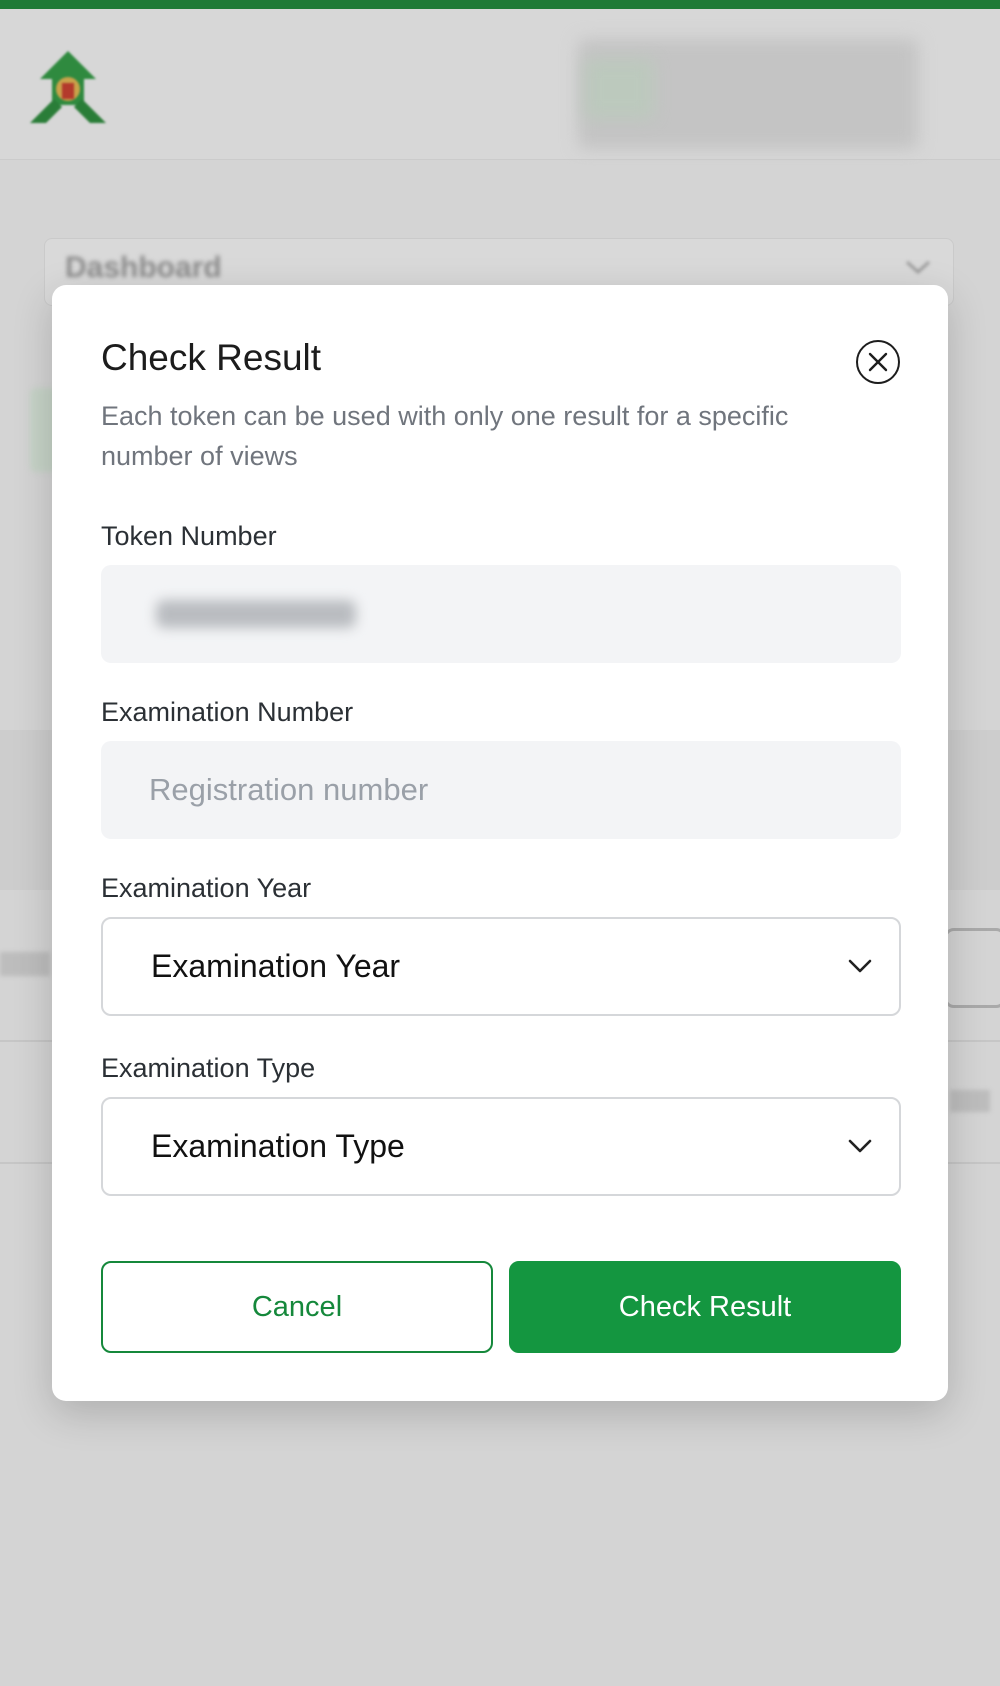 This screenshot has width=1000, height=1686. I want to click on examination-year-value: Examination Year, so click(276, 966).